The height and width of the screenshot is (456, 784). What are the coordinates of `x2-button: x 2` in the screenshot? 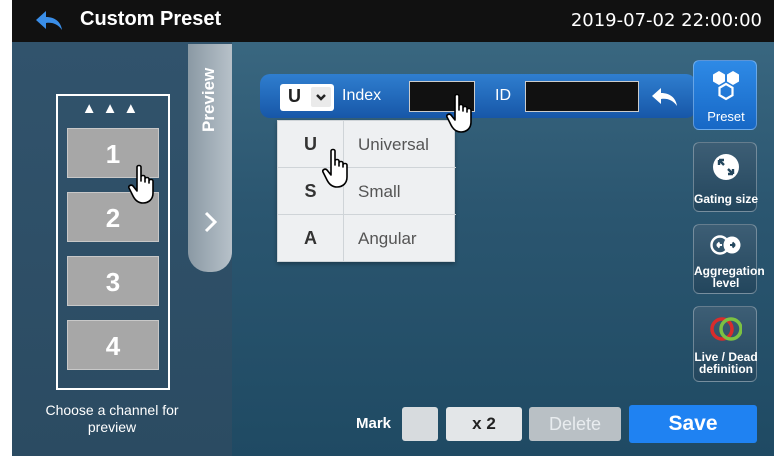 It's located at (484, 424).